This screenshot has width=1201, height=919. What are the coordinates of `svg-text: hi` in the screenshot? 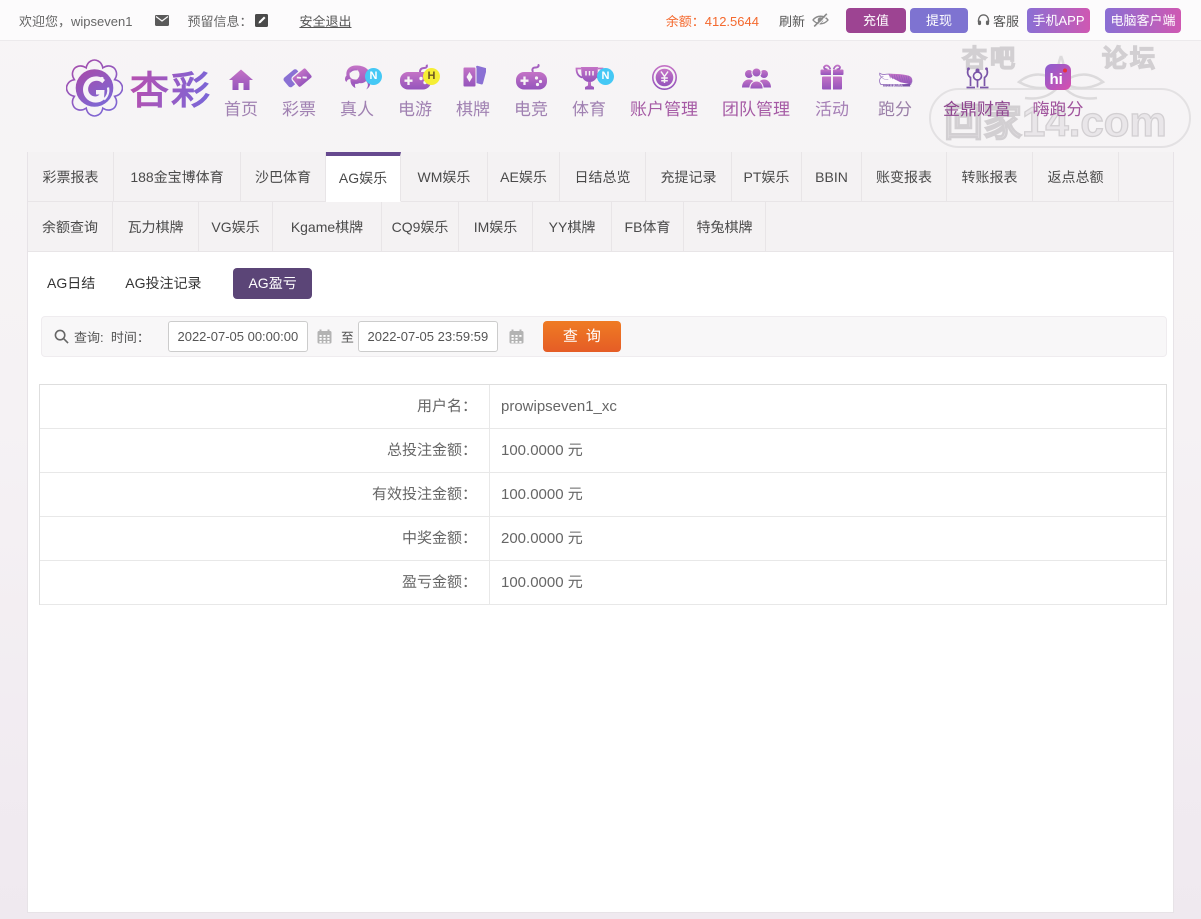 It's located at (1056, 79).